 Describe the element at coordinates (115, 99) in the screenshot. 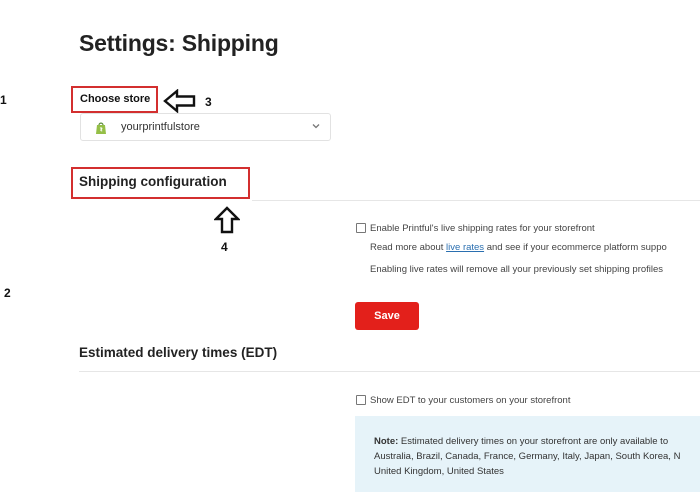

I see `choose-store-label: Choose store` at that location.